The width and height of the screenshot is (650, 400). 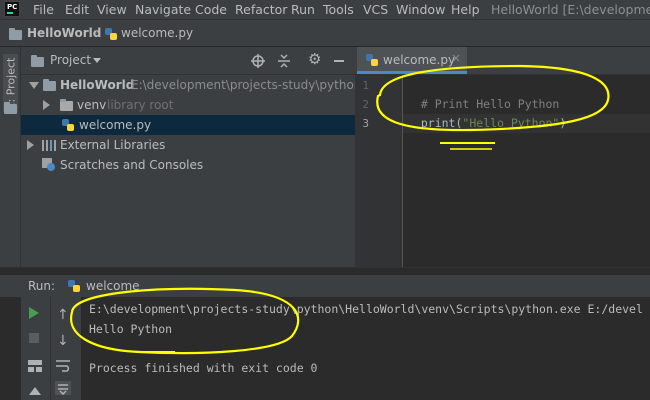 I want to click on pycharm-logo-icon: PC, so click(x=12, y=9).